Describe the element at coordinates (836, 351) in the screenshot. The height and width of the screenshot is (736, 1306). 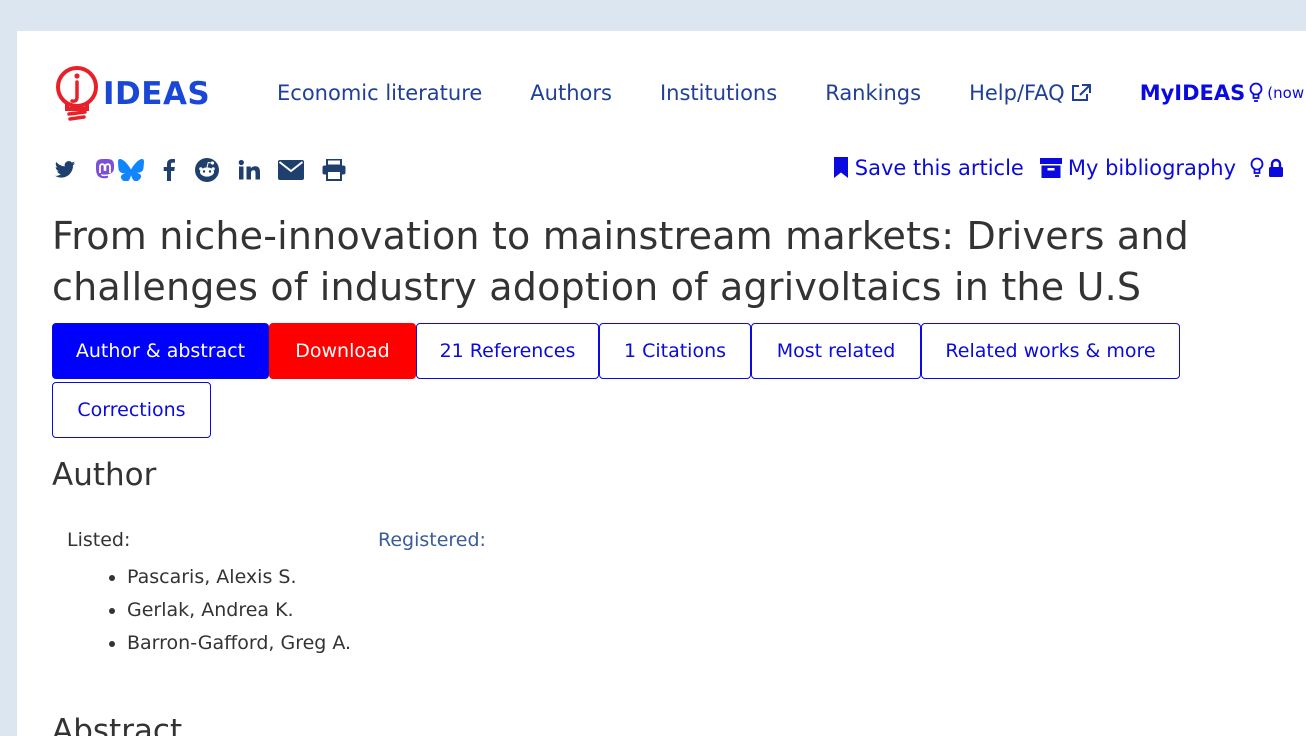
I see `tab-most-related: Most related` at that location.